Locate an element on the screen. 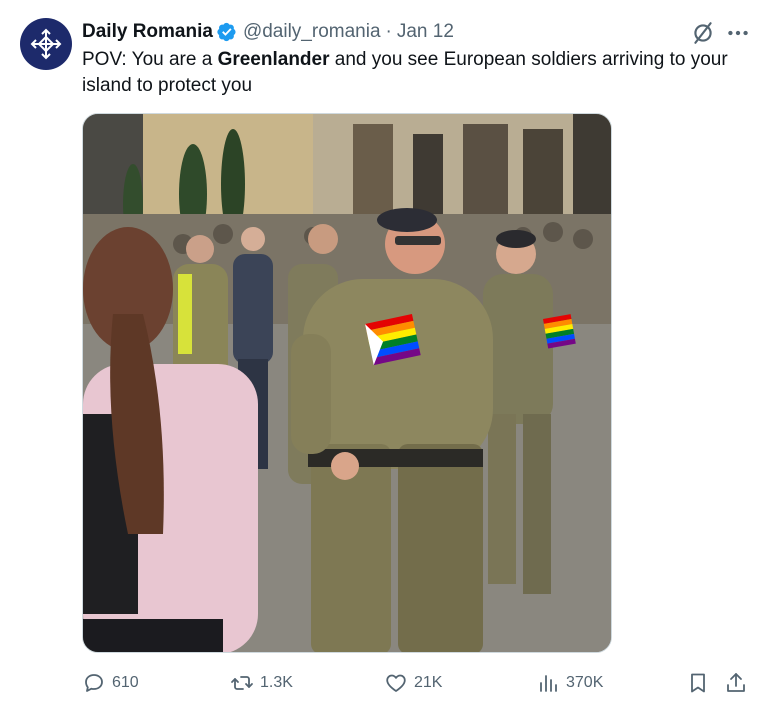  tweet-text-bold: Greenlander is located at coordinates (273, 59).